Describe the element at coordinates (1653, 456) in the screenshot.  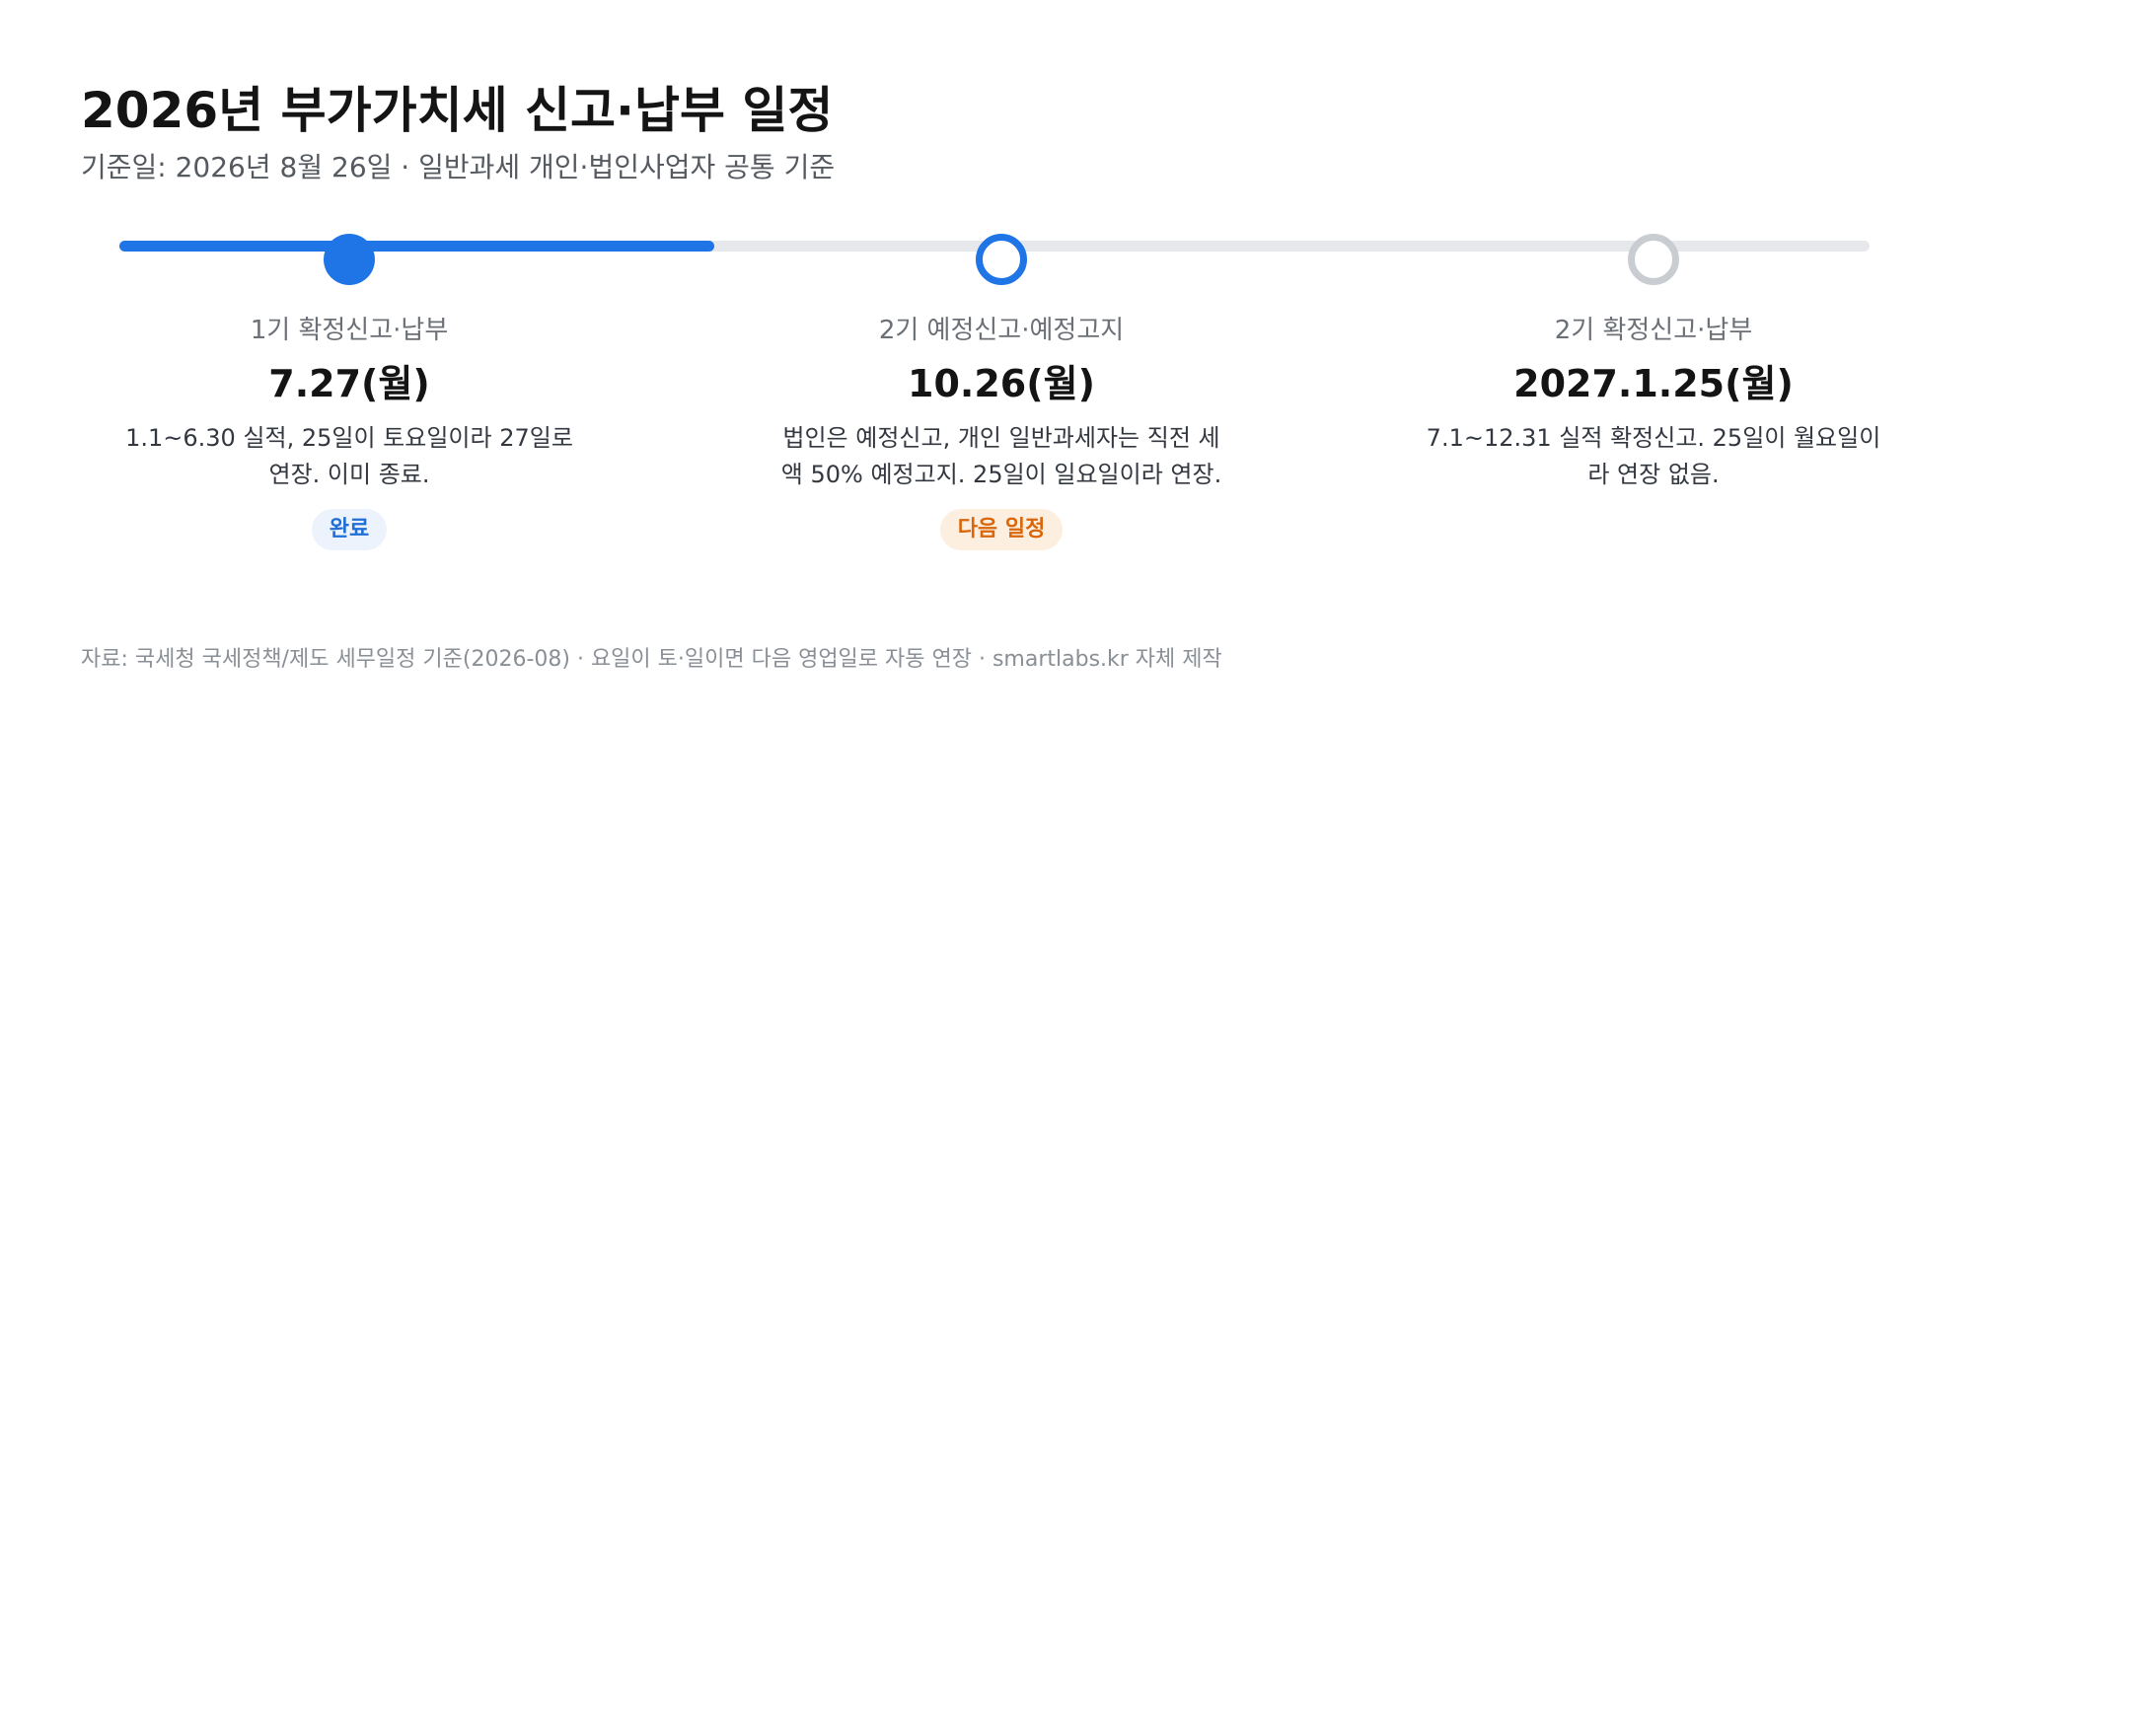
I see `stage-description: 7.1~12.31 실적 확정신고. 25일이 월요일이라 연장 없음.` at that location.